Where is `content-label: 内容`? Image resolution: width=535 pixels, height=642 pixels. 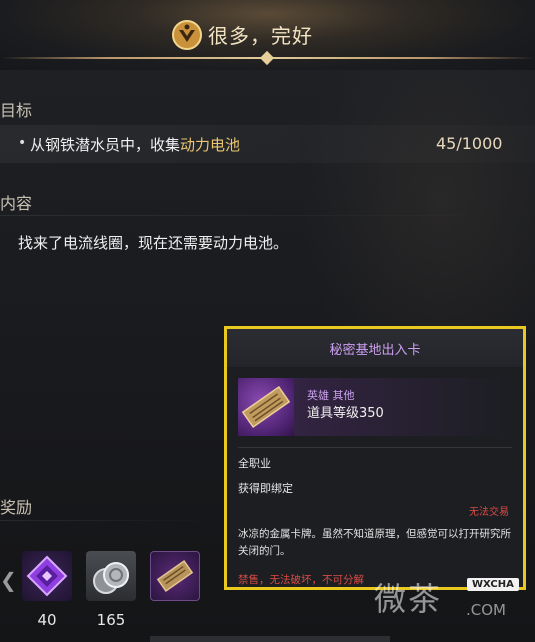 content-label: 内容 is located at coordinates (16, 203).